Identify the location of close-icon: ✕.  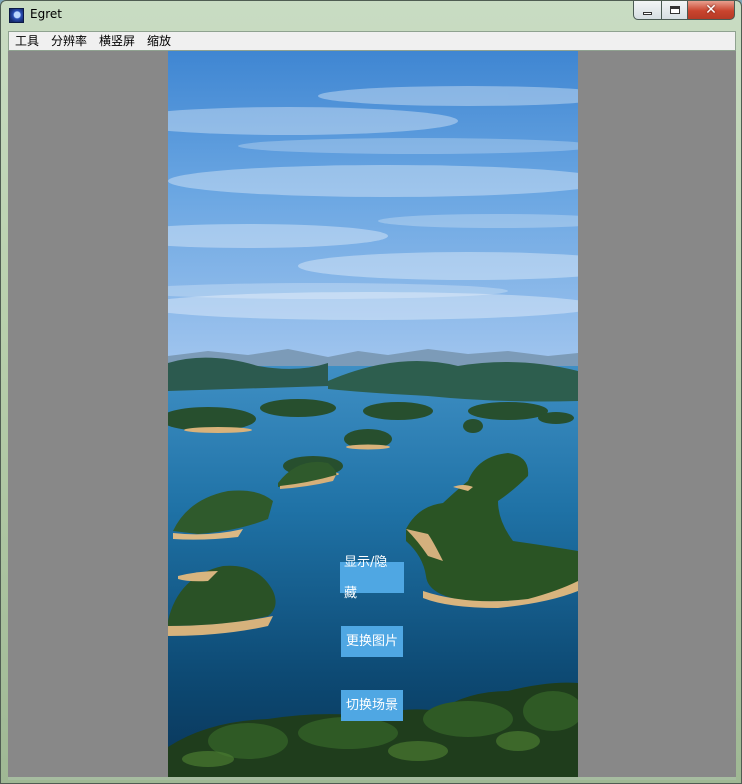
(711, 10).